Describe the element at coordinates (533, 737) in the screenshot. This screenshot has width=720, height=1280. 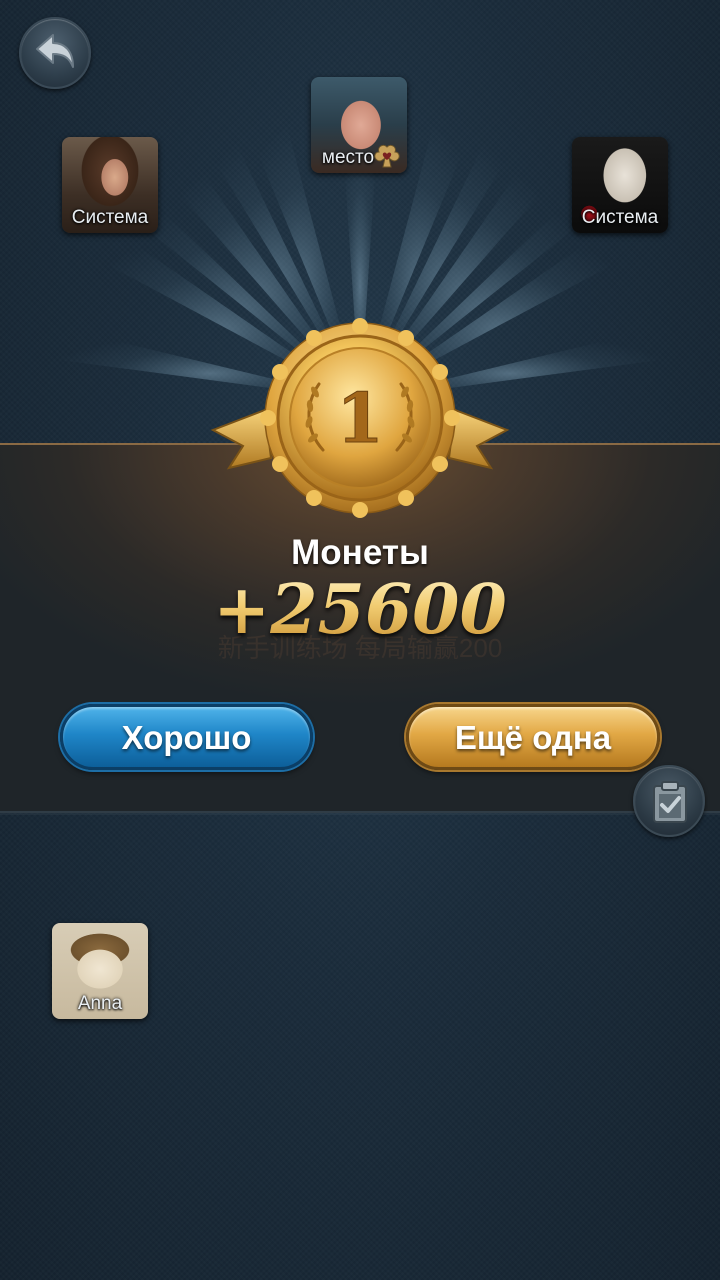
I see `play-again-button: Ещё одна` at that location.